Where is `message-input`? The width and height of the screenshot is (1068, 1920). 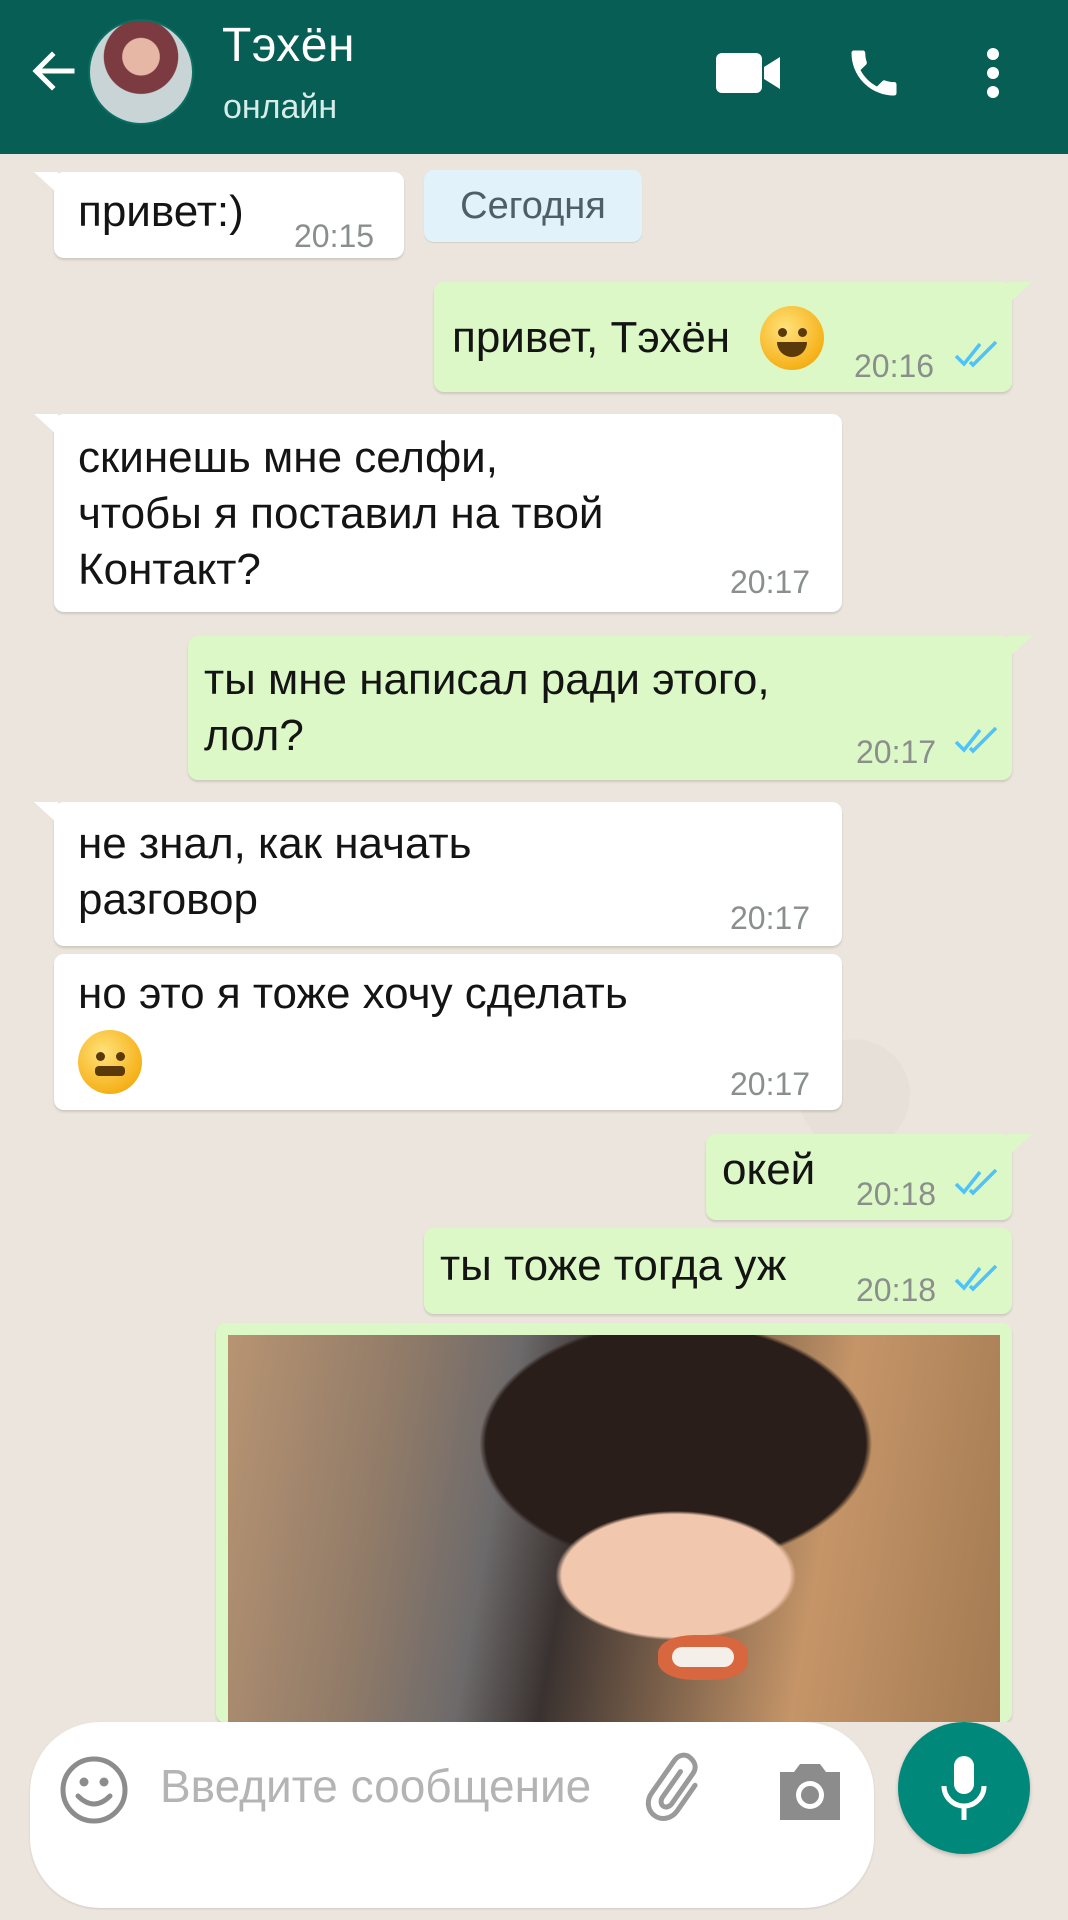
message-input is located at coordinates (390, 1821).